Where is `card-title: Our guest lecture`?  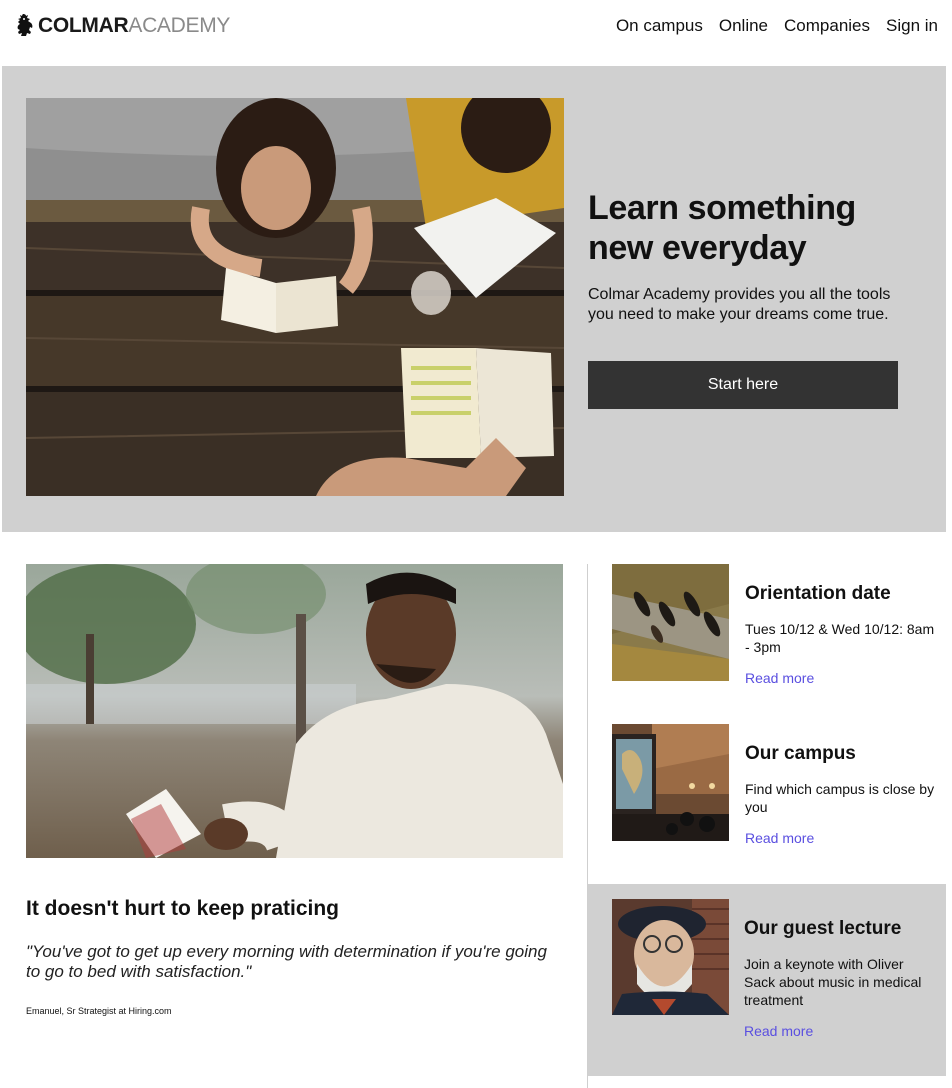 card-title: Our guest lecture is located at coordinates (823, 928).